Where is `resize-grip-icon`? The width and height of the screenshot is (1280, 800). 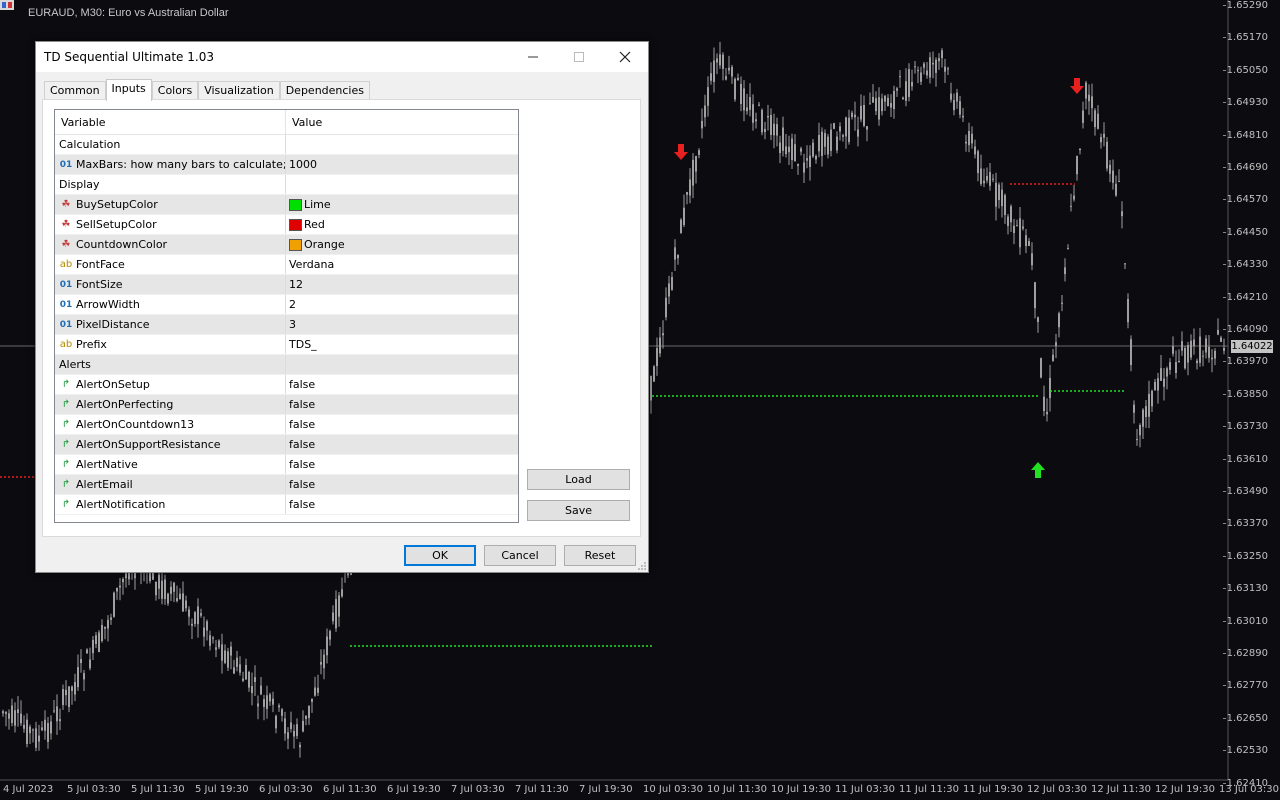 resize-grip-icon is located at coordinates (642, 566).